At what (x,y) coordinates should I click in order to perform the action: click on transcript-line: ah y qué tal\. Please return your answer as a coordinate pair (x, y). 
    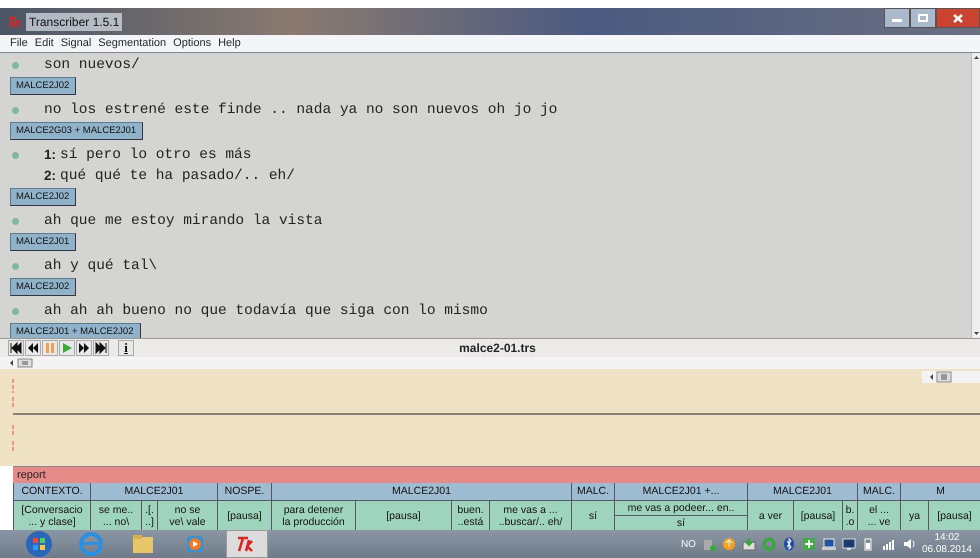
    Looking at the image, I should click on (101, 266).